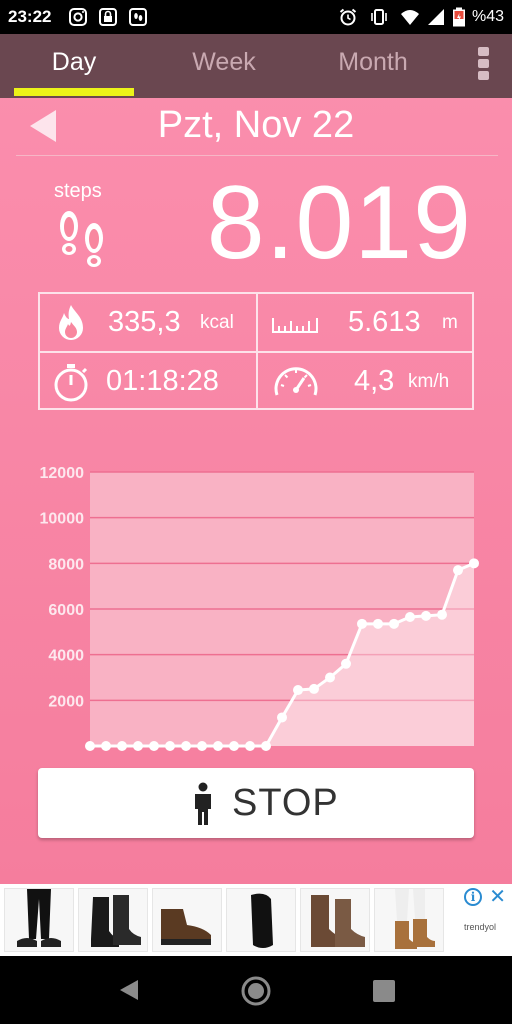  What do you see at coordinates (483, 64) in the screenshot?
I see `overflow-menu-icon` at bounding box center [483, 64].